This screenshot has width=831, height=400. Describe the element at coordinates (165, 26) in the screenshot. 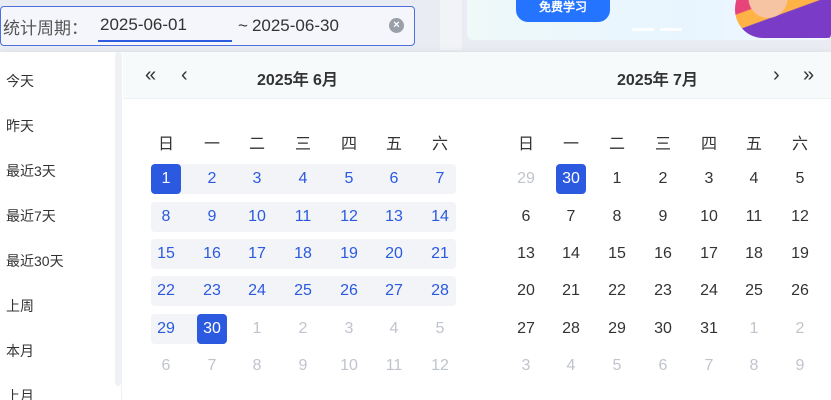

I see `start-date-input: 2025-06-01` at that location.